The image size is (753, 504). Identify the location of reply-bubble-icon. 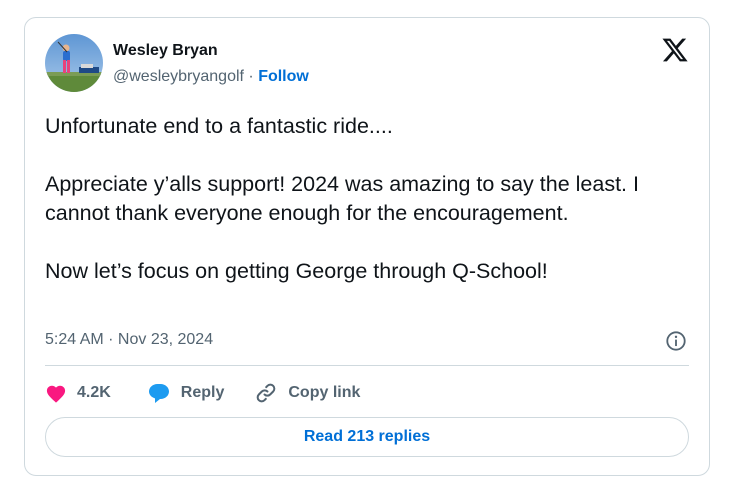
(158, 393).